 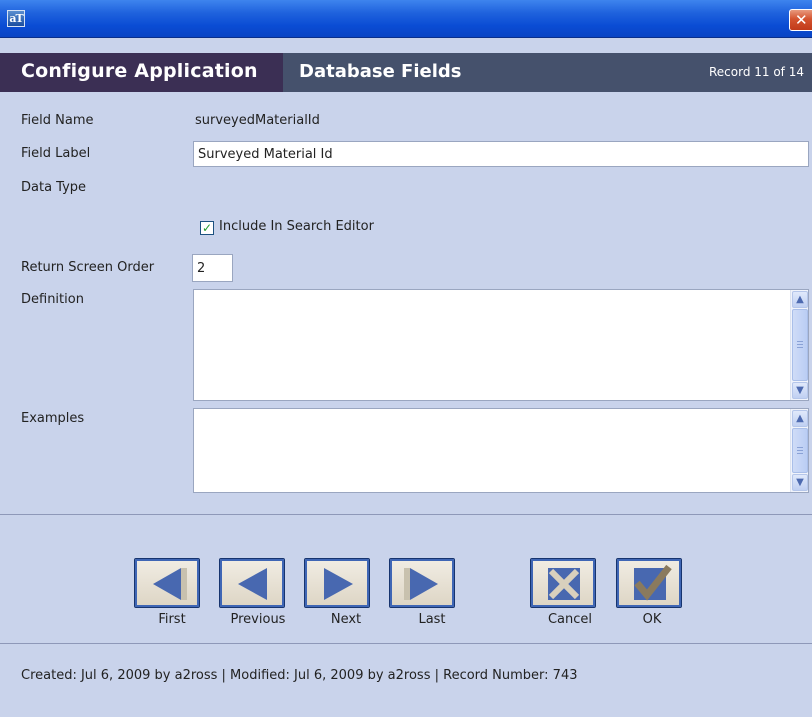 What do you see at coordinates (501, 450) in the screenshot?
I see `examples-textarea: ▲ ▼` at bounding box center [501, 450].